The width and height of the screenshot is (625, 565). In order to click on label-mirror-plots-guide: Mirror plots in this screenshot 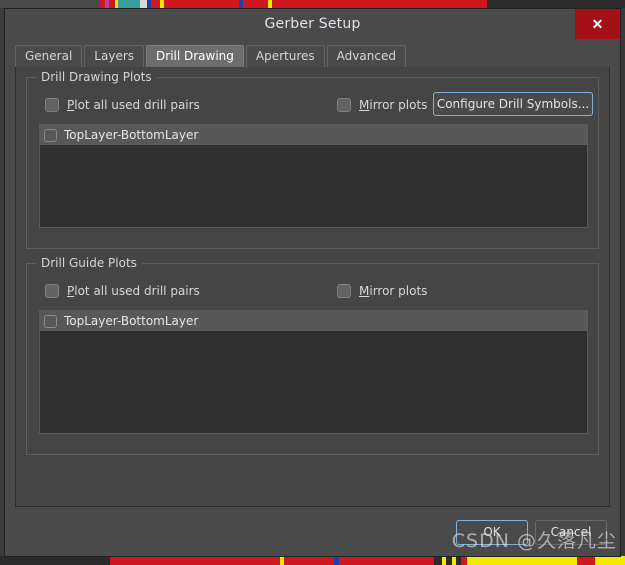, I will do `click(393, 291)`.